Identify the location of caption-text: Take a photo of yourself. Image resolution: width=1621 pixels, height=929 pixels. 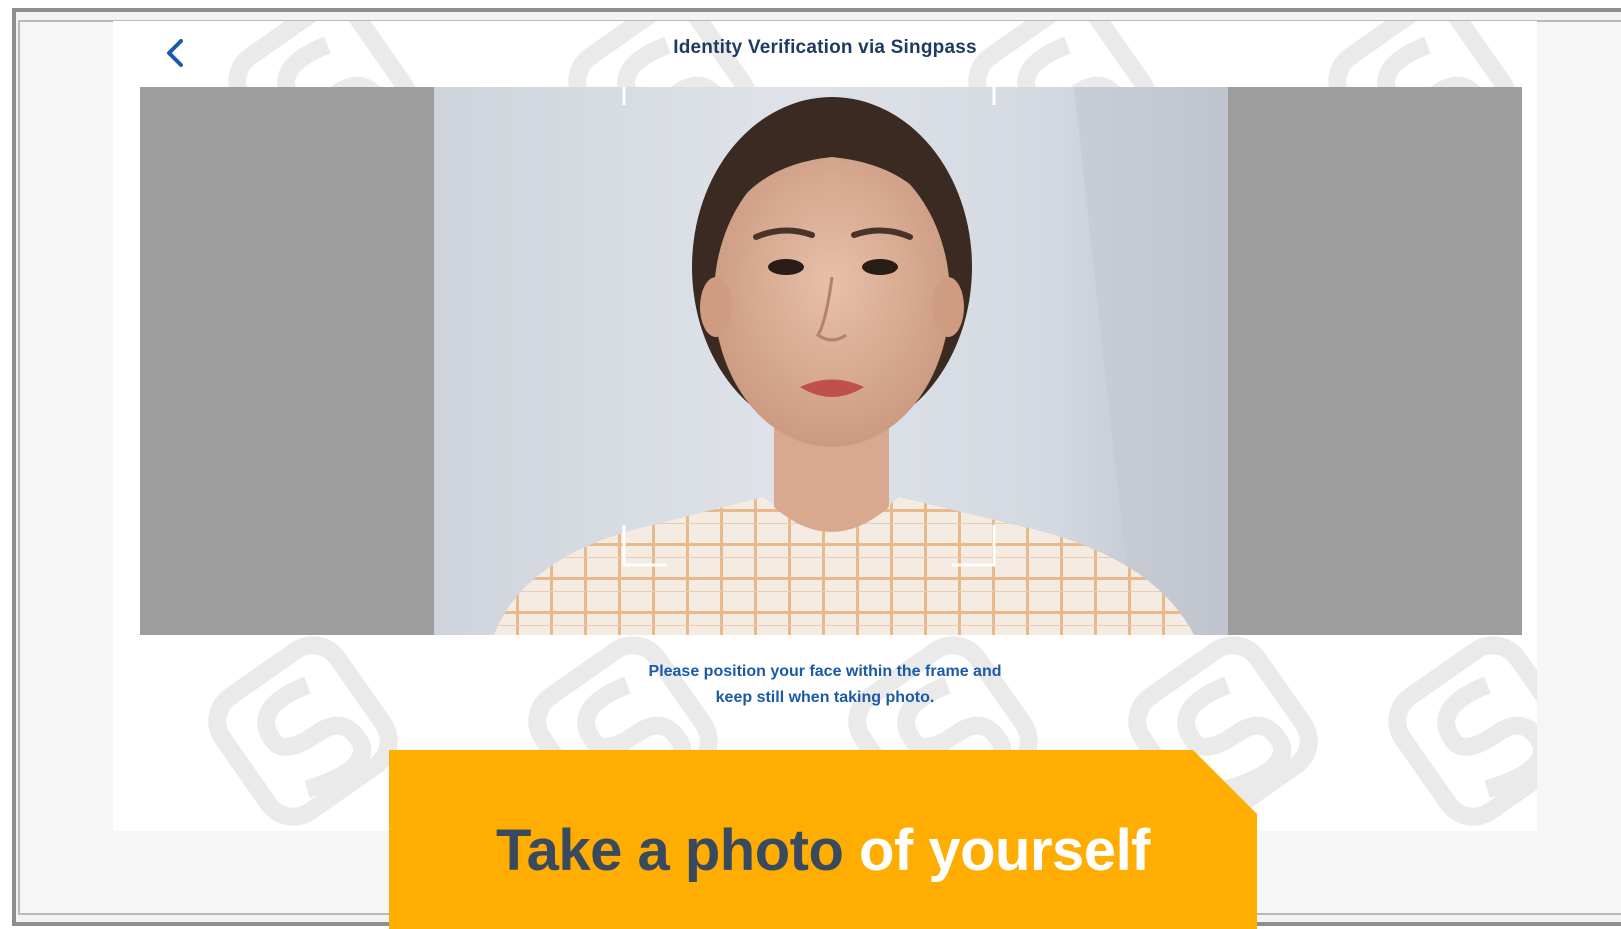
(823, 850).